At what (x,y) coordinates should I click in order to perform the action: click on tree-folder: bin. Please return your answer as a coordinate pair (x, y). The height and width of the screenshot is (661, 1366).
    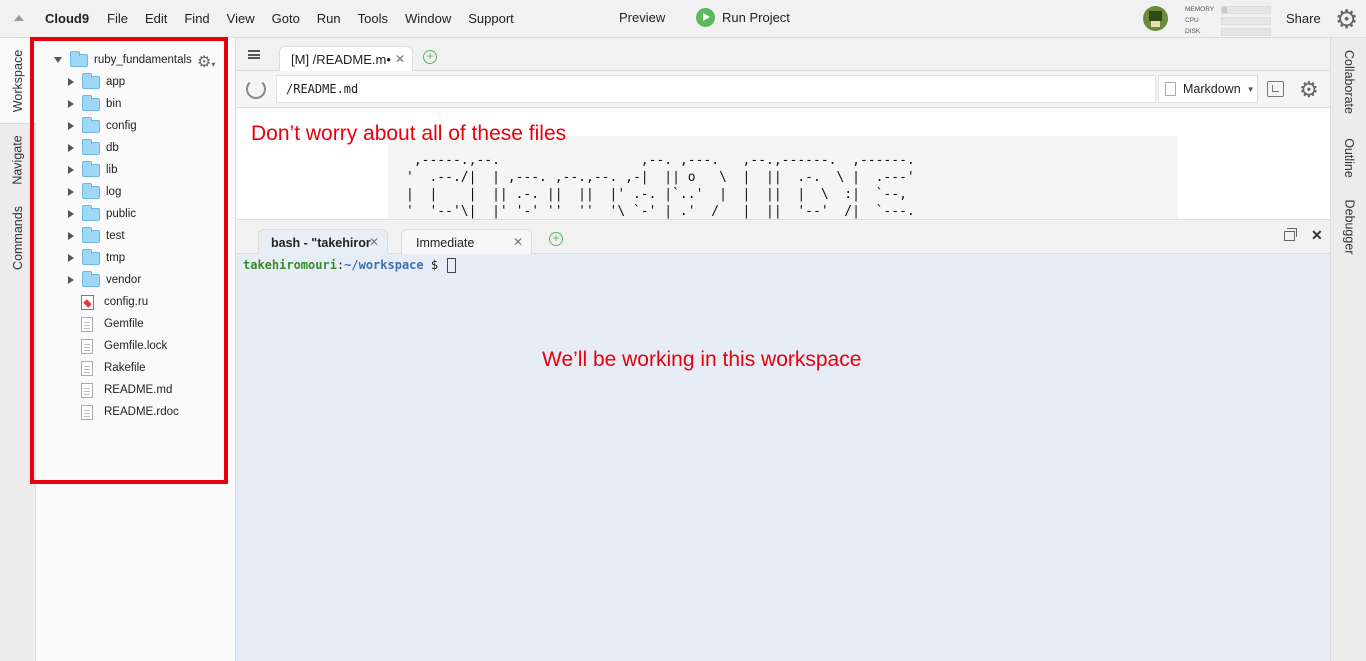
    Looking at the image, I should click on (94, 104).